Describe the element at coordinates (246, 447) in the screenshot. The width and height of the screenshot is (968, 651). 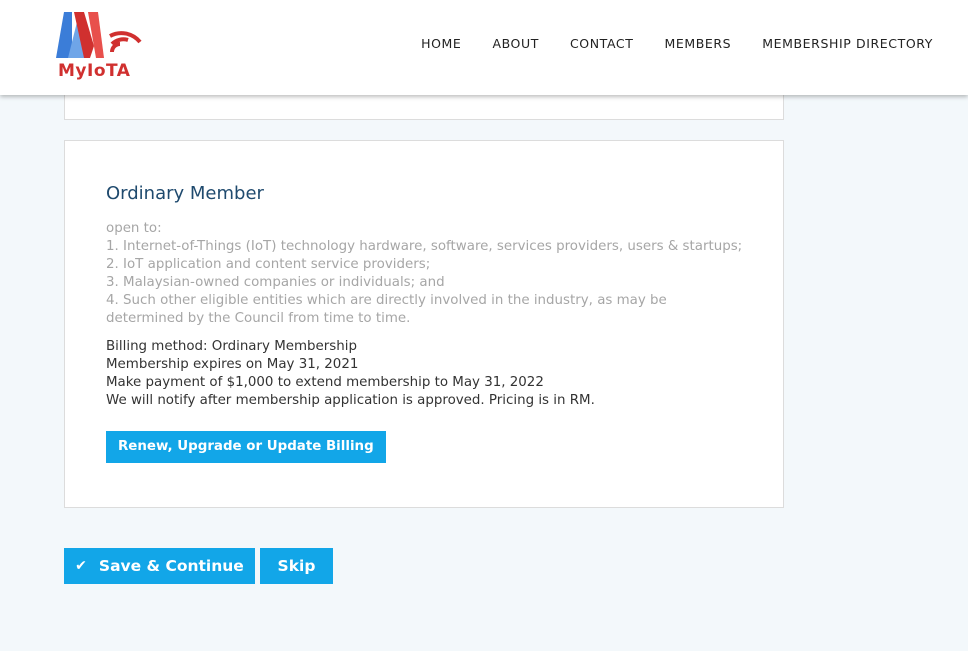
I see `renew-upgrade-billing-button: Renew, Upgrade or Update Billing` at that location.